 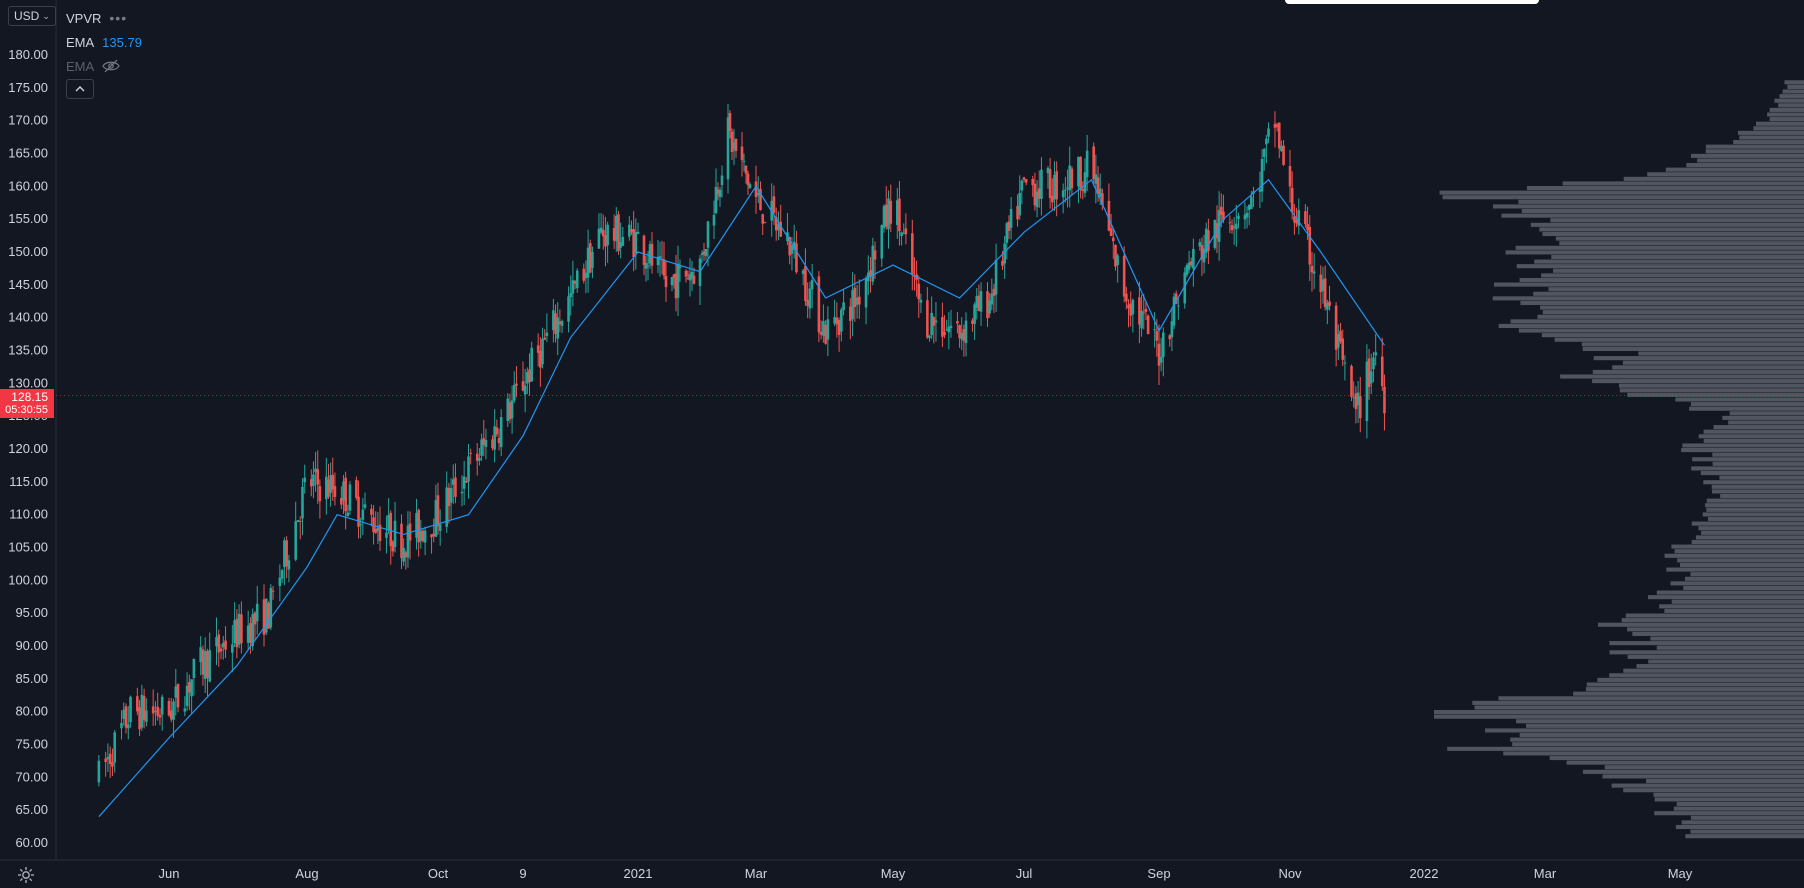 What do you see at coordinates (32, 16) in the screenshot?
I see `currency-selector: USD ⌄` at bounding box center [32, 16].